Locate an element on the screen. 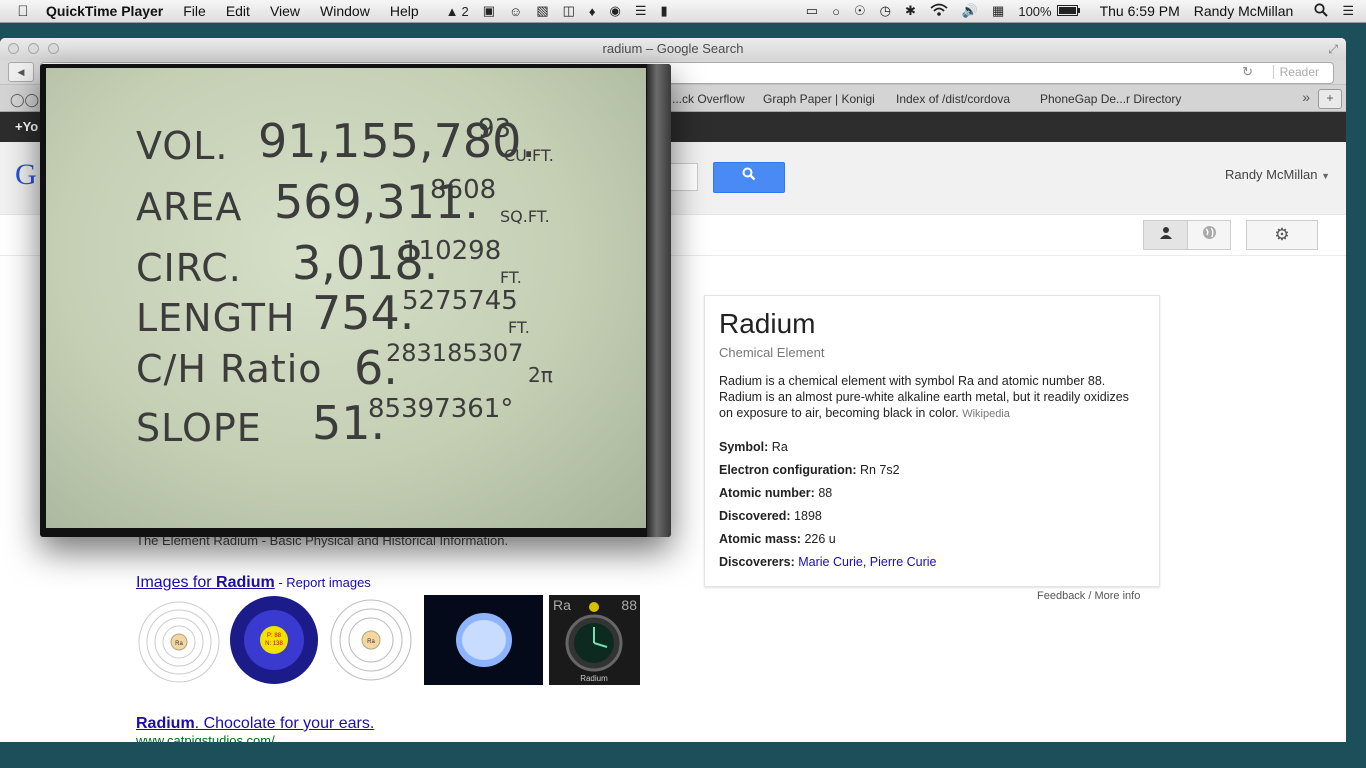 This screenshot has height=768, width=1366. close-icon is located at coordinates (13, 48).